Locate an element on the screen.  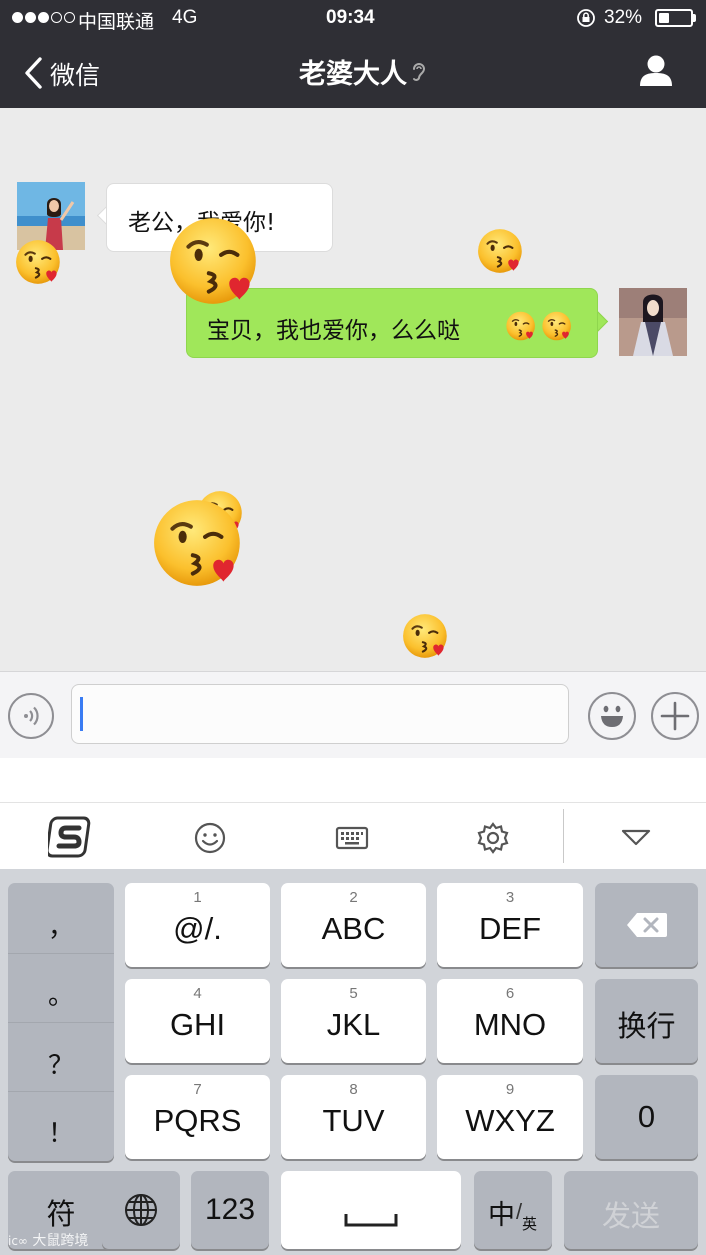
key-label: GHI is located at coordinates (197, 1024).